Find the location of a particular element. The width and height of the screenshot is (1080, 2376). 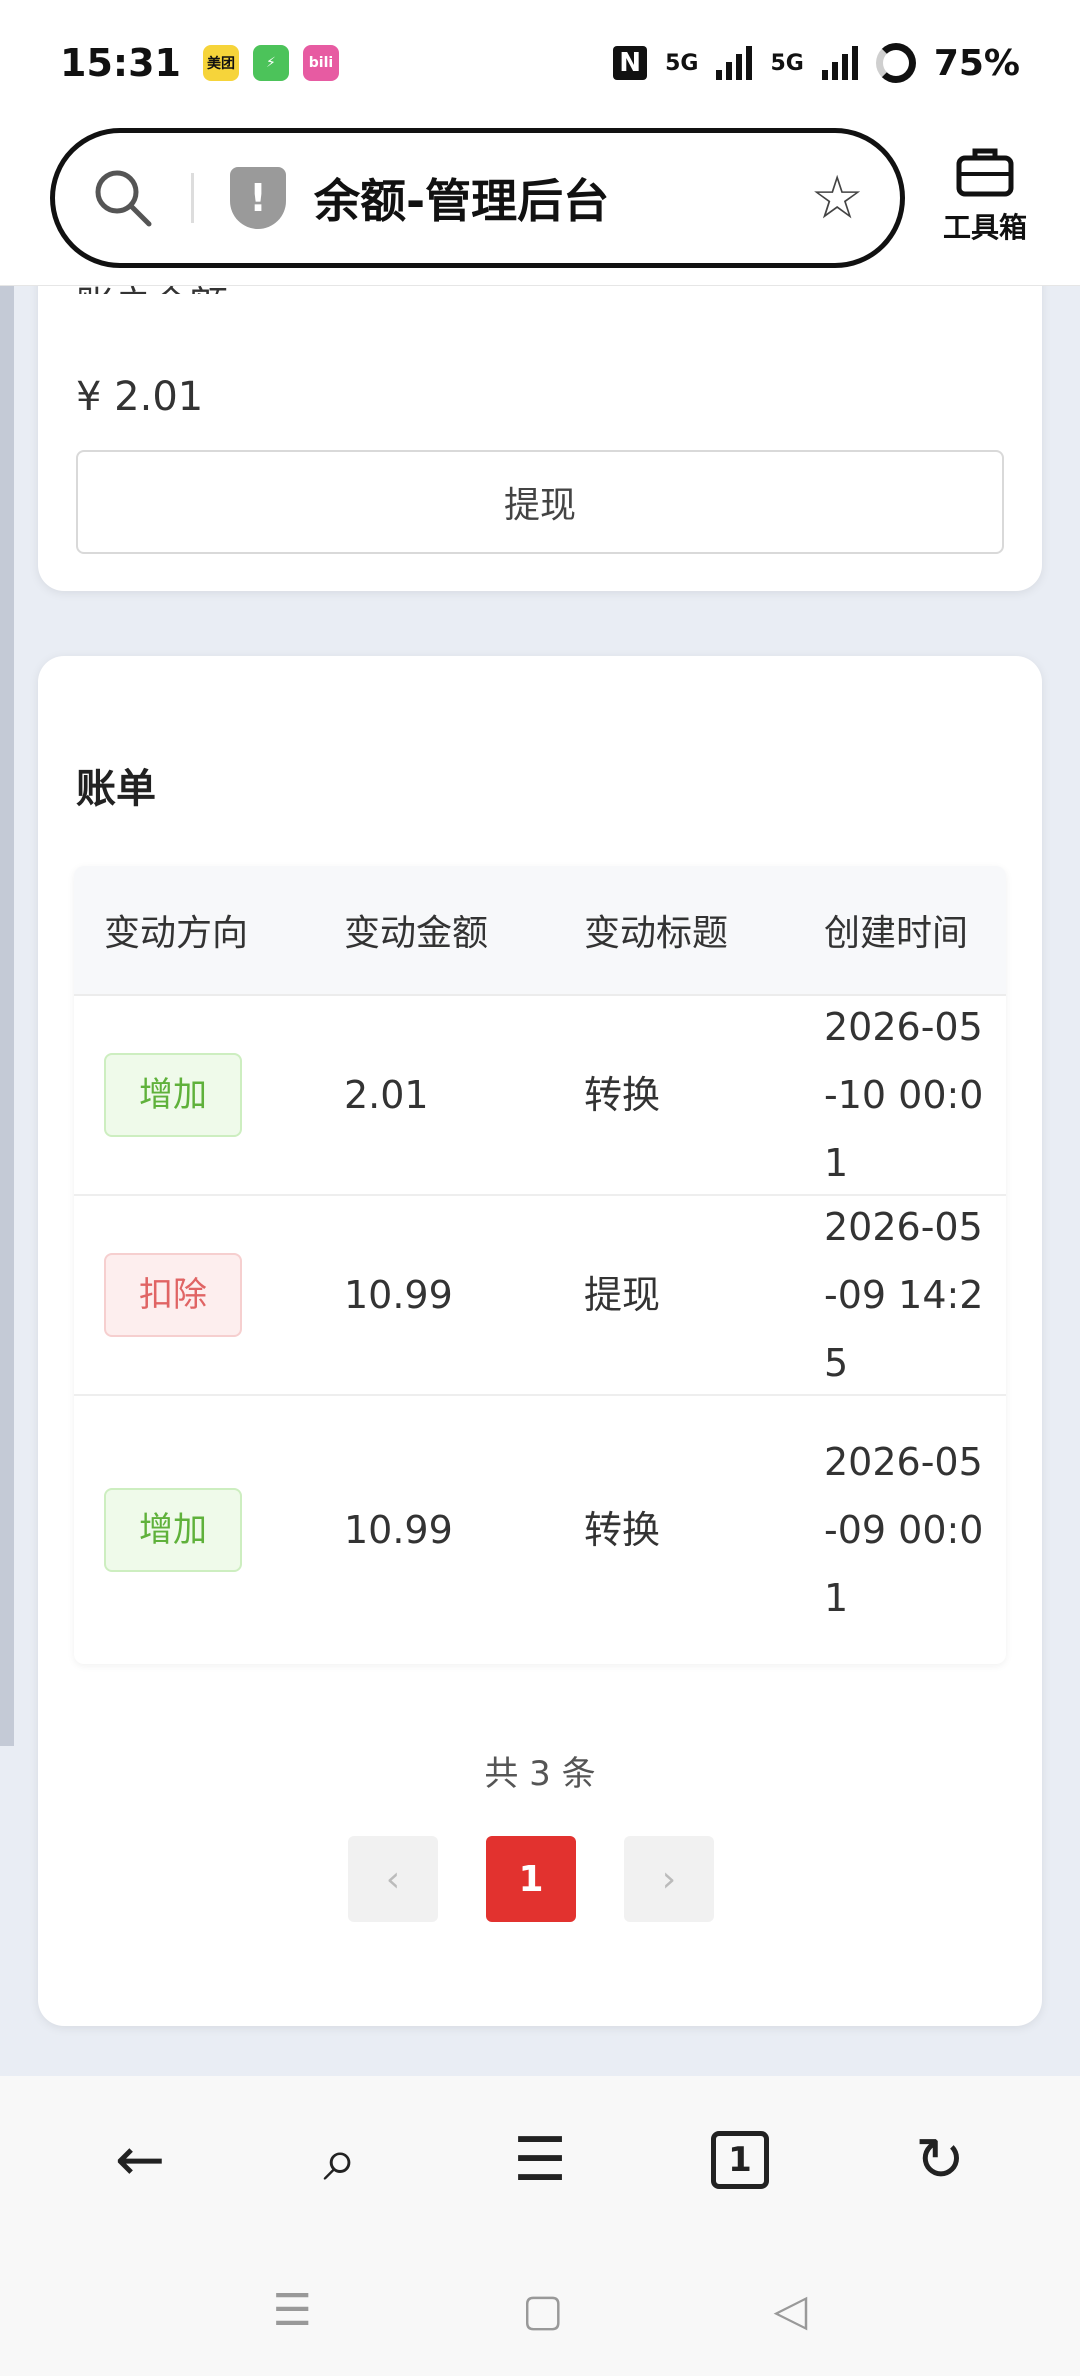

browser-bottom-bar: ← ⌕ ☰ 1 ↻ is located at coordinates (540, 2160).